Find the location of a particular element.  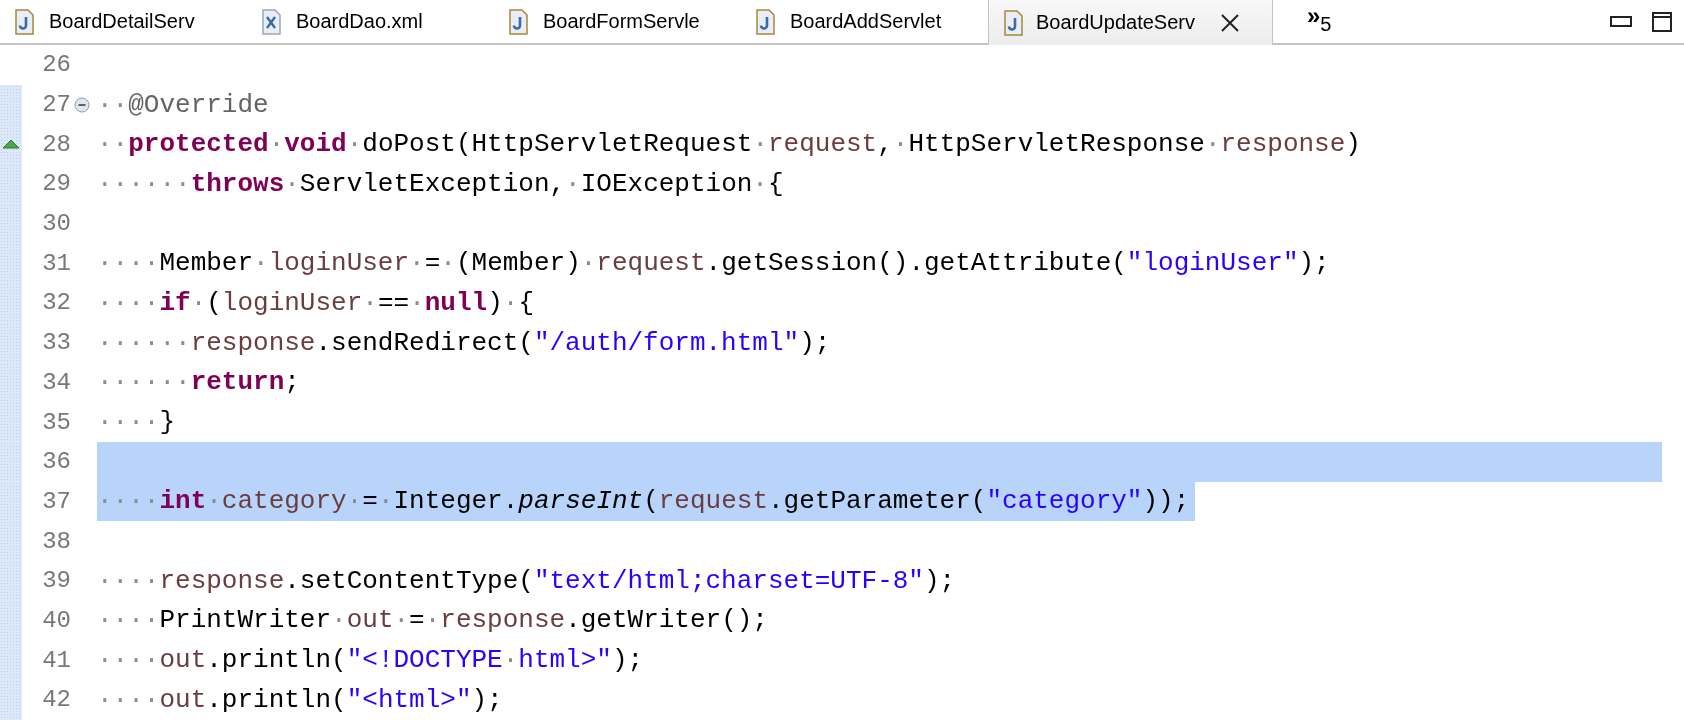

code-line: ··@Override is located at coordinates (183, 105).